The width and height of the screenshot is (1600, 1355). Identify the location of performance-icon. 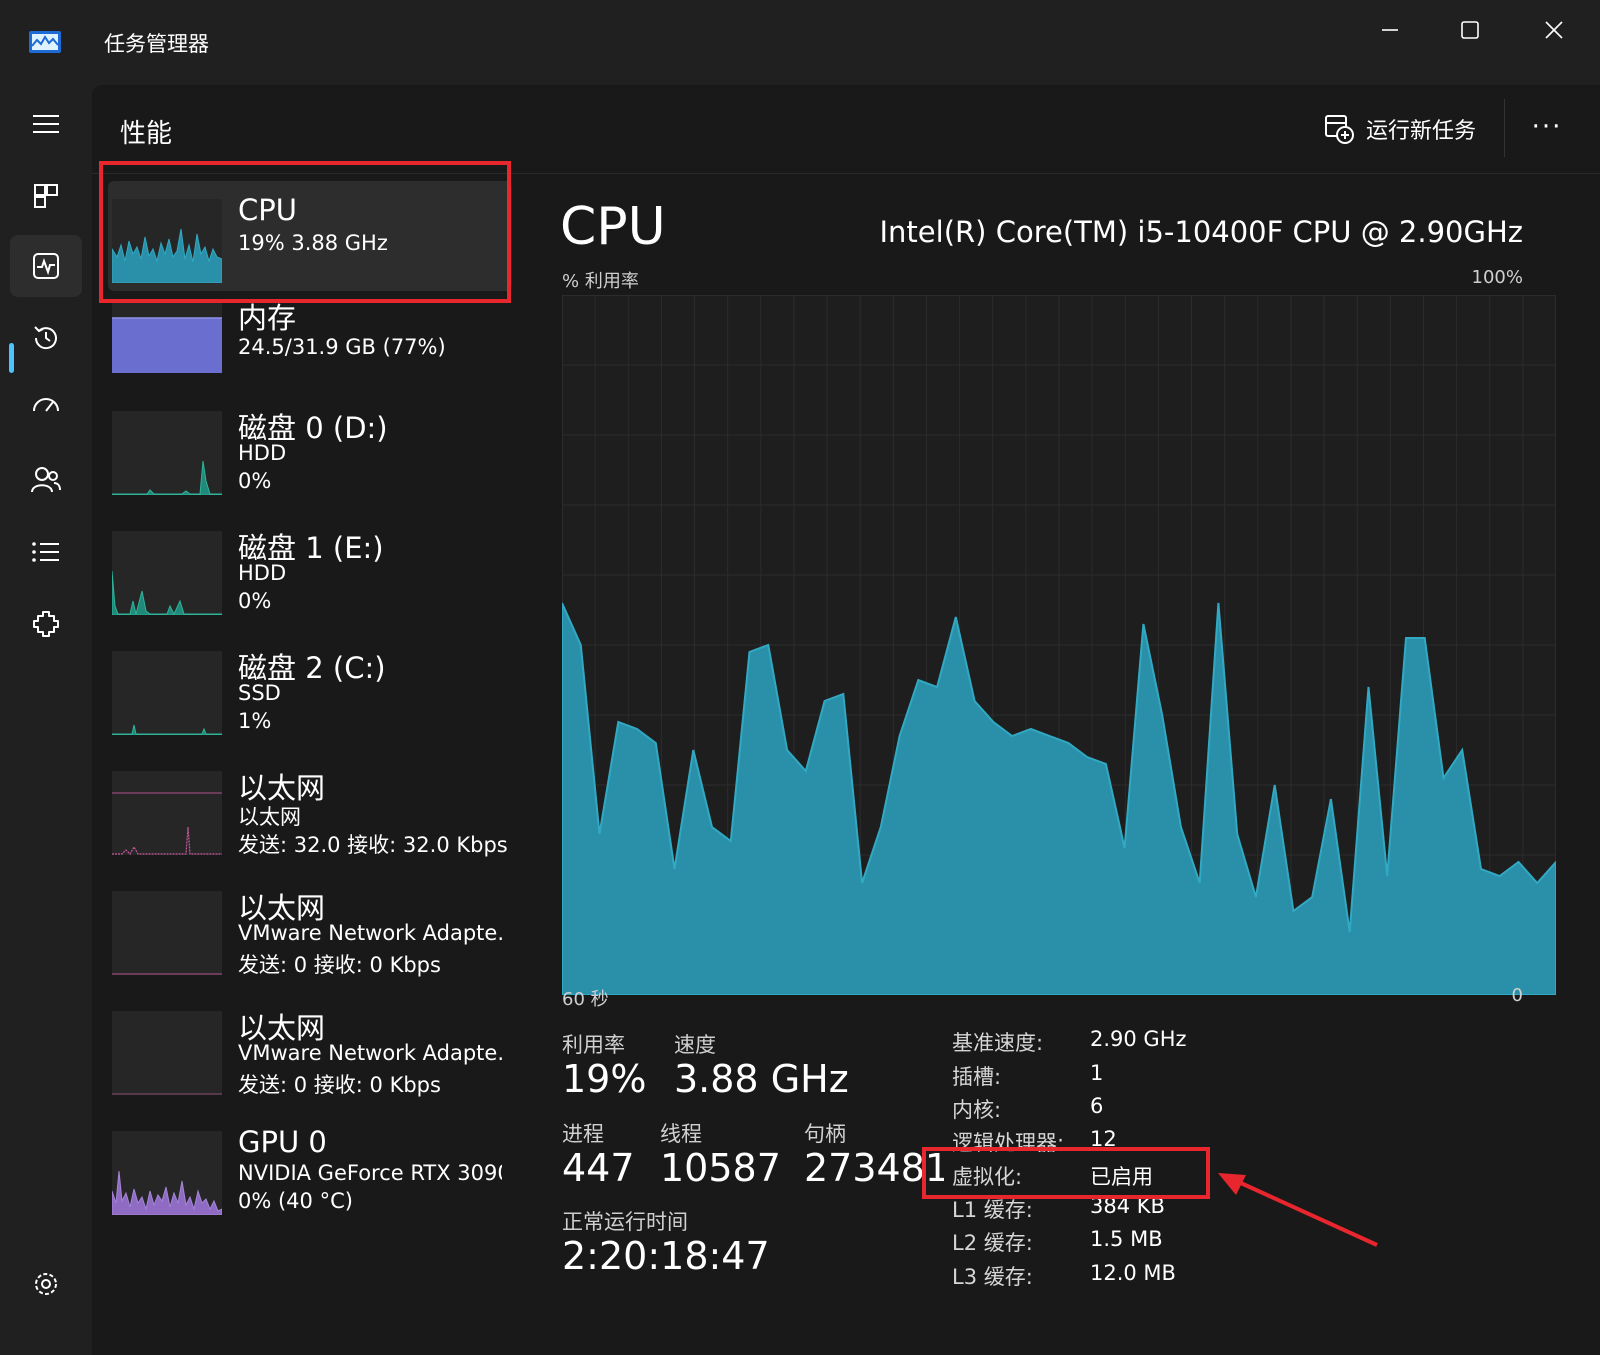
(46, 266).